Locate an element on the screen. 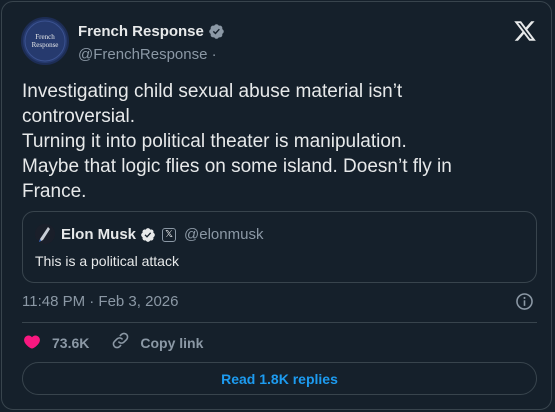 The width and height of the screenshot is (555, 412). author-name-row: French Response is located at coordinates (151, 31).